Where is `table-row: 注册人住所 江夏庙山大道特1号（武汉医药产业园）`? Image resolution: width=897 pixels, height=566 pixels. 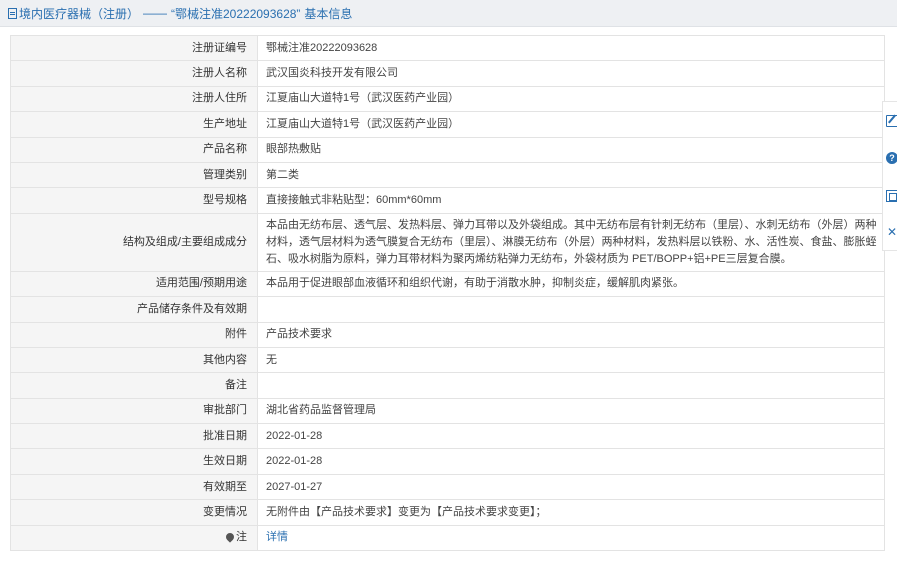 table-row: 注册人住所 江夏庙山大道特1号（武汉医药产业园） is located at coordinates (447, 99).